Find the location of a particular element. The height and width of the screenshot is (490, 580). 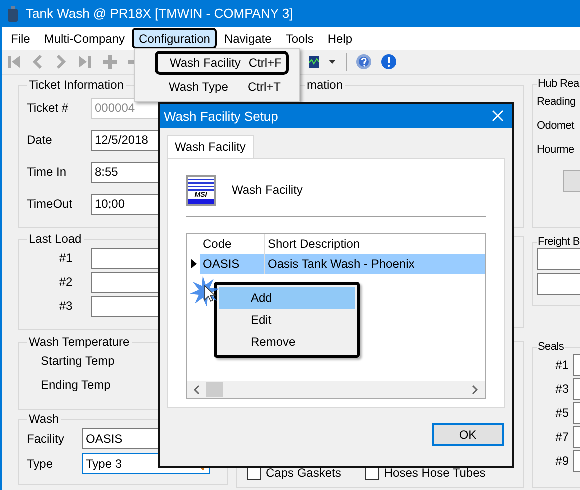

field-label: Date is located at coordinates (40, 140).